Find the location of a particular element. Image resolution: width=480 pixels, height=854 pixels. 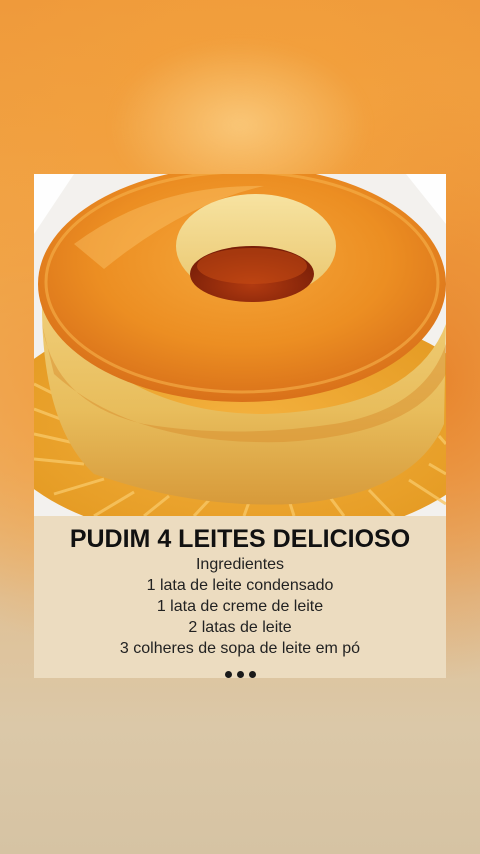

more-dots-icon is located at coordinates (240, 674).